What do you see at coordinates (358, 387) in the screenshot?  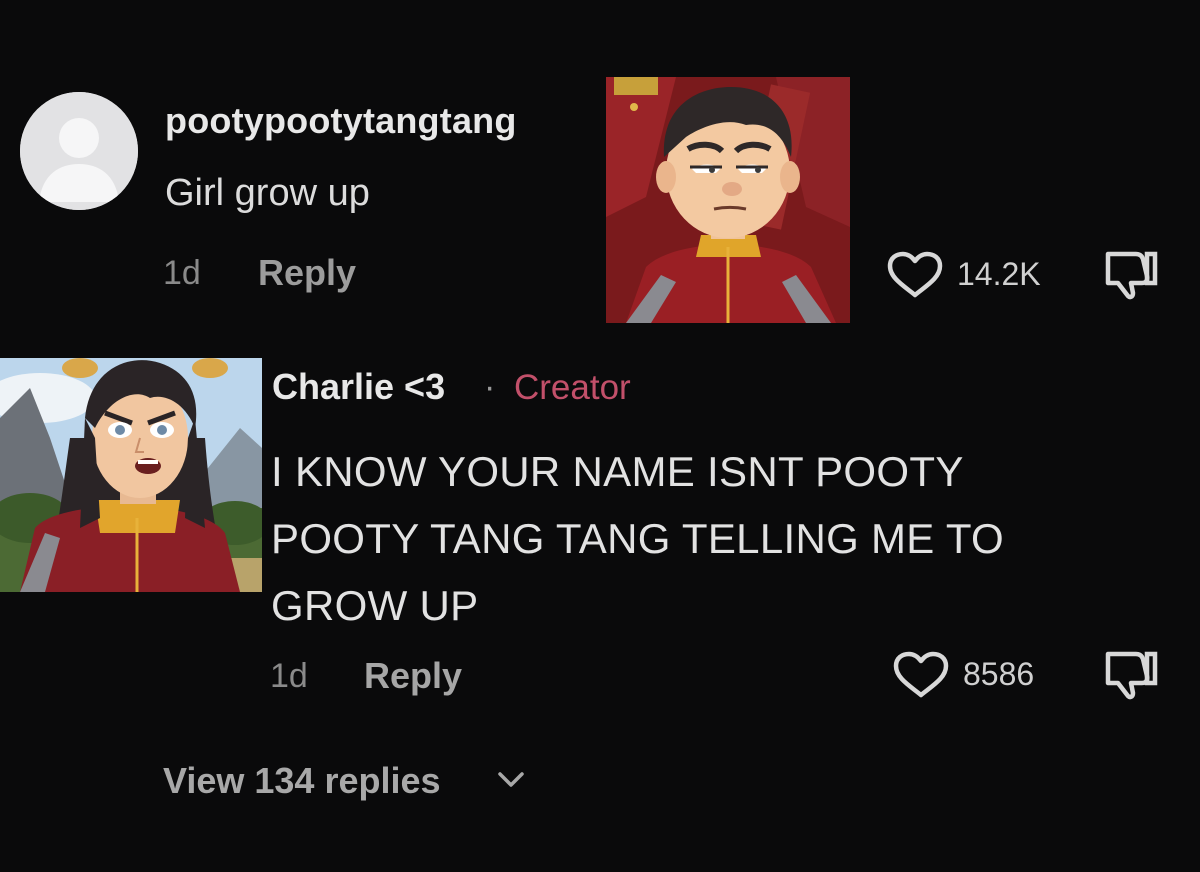 I see `comment-username: Charlie <3` at bounding box center [358, 387].